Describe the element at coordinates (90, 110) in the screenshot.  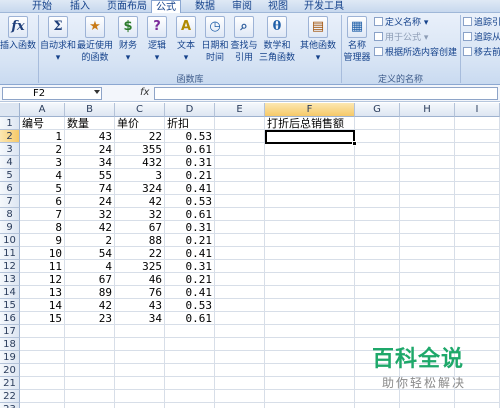
I see `column-header-b: B` at that location.